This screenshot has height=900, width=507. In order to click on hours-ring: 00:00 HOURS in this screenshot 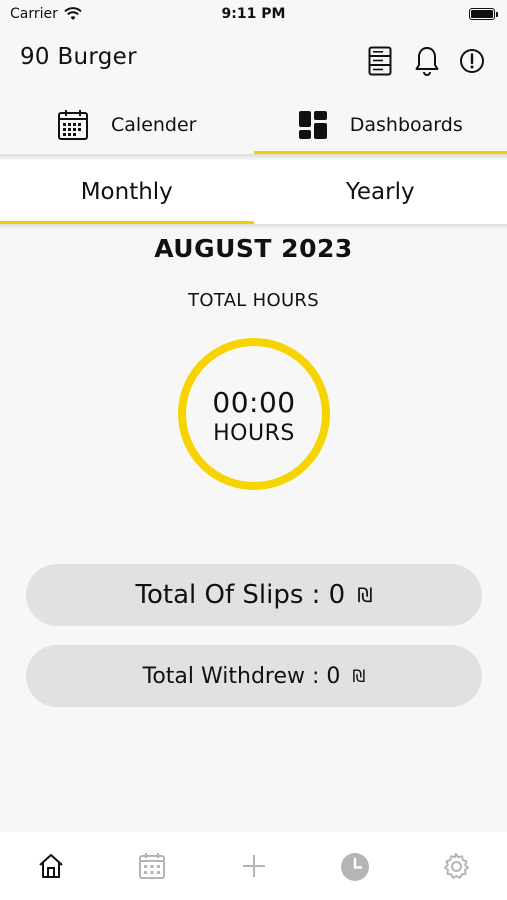, I will do `click(254, 414)`.